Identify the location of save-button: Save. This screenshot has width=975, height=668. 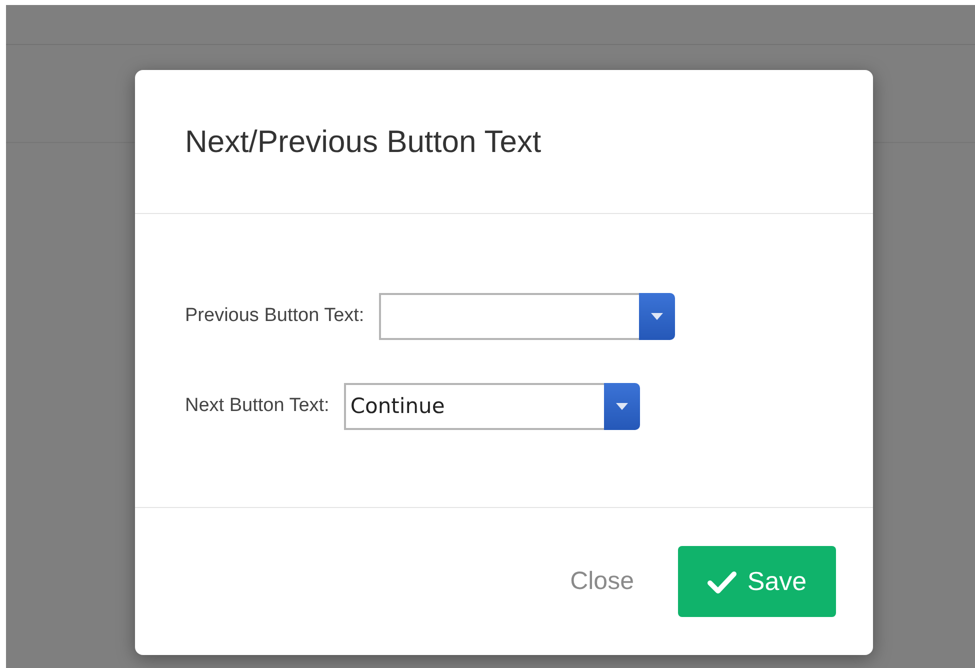
(757, 581).